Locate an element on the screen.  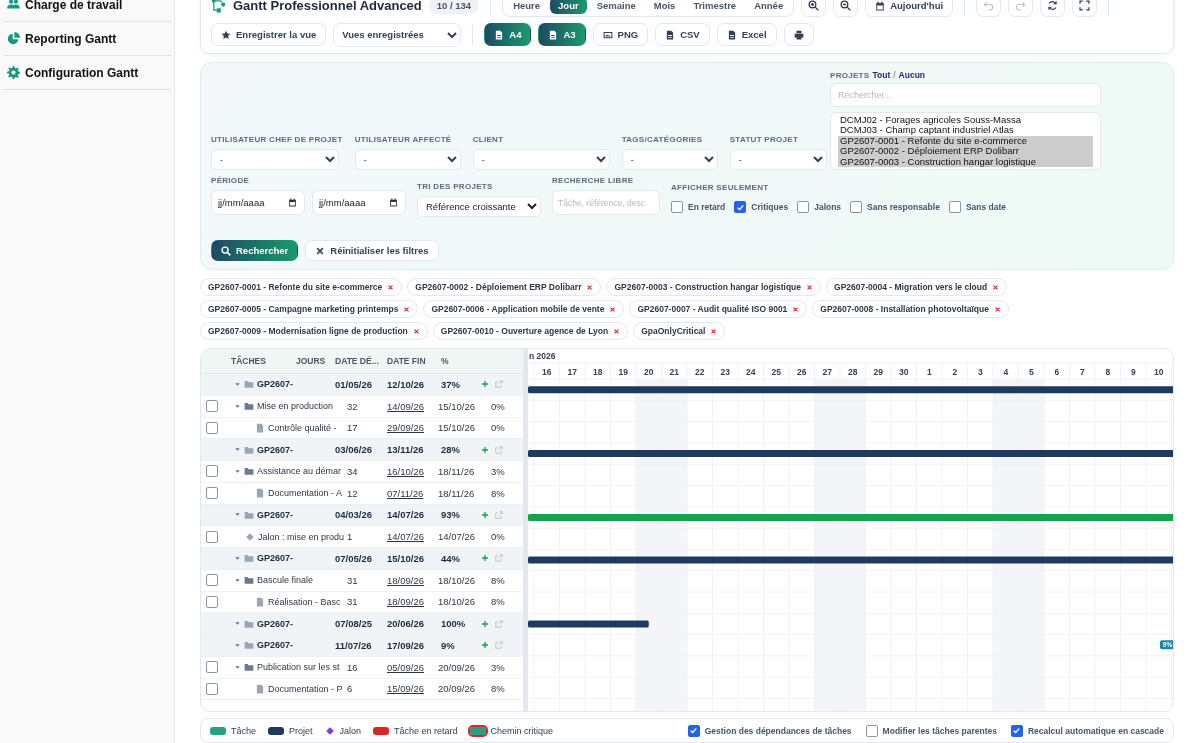
zoom-in-button is located at coordinates (814, 8).